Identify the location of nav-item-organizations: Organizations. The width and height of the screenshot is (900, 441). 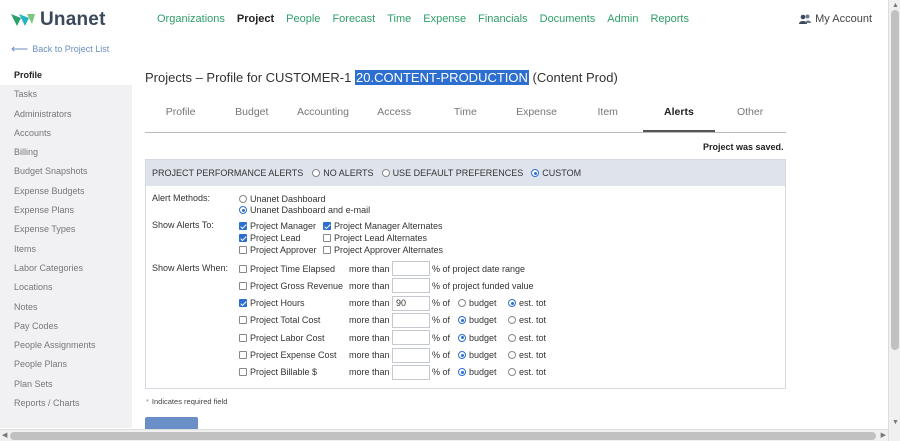
(191, 19).